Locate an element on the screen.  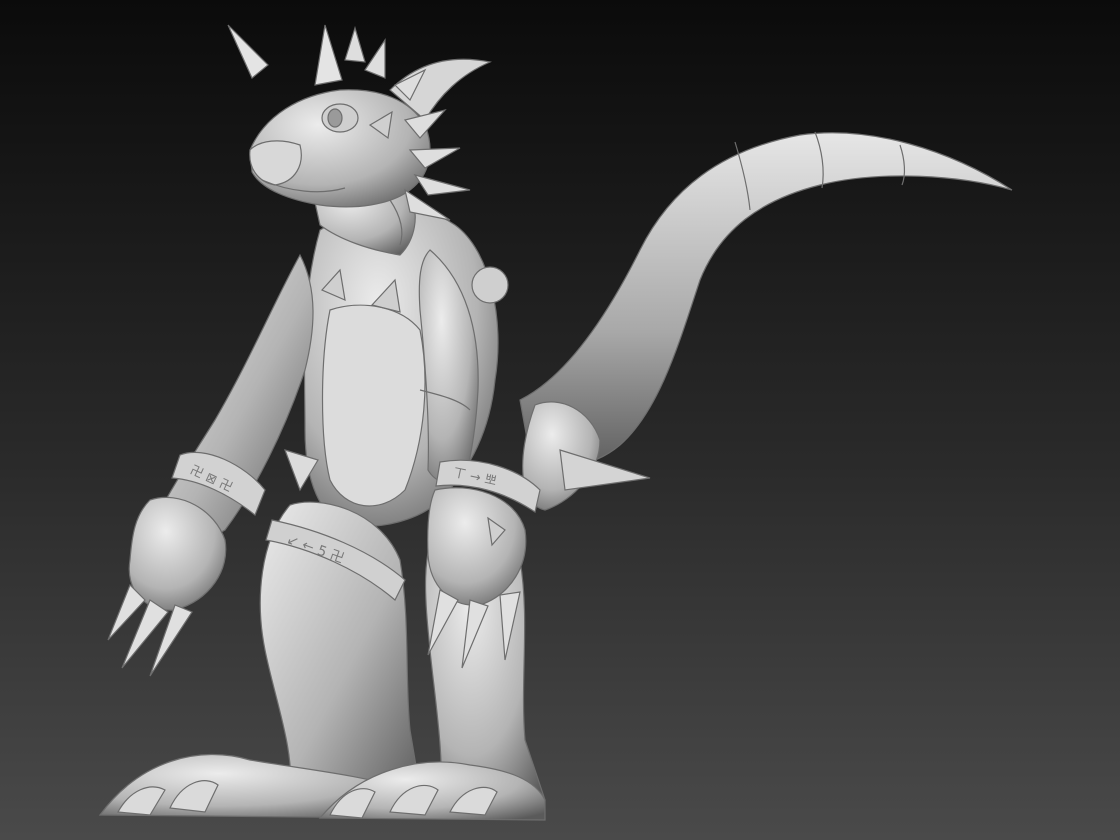
pupil is located at coordinates (335, 118).